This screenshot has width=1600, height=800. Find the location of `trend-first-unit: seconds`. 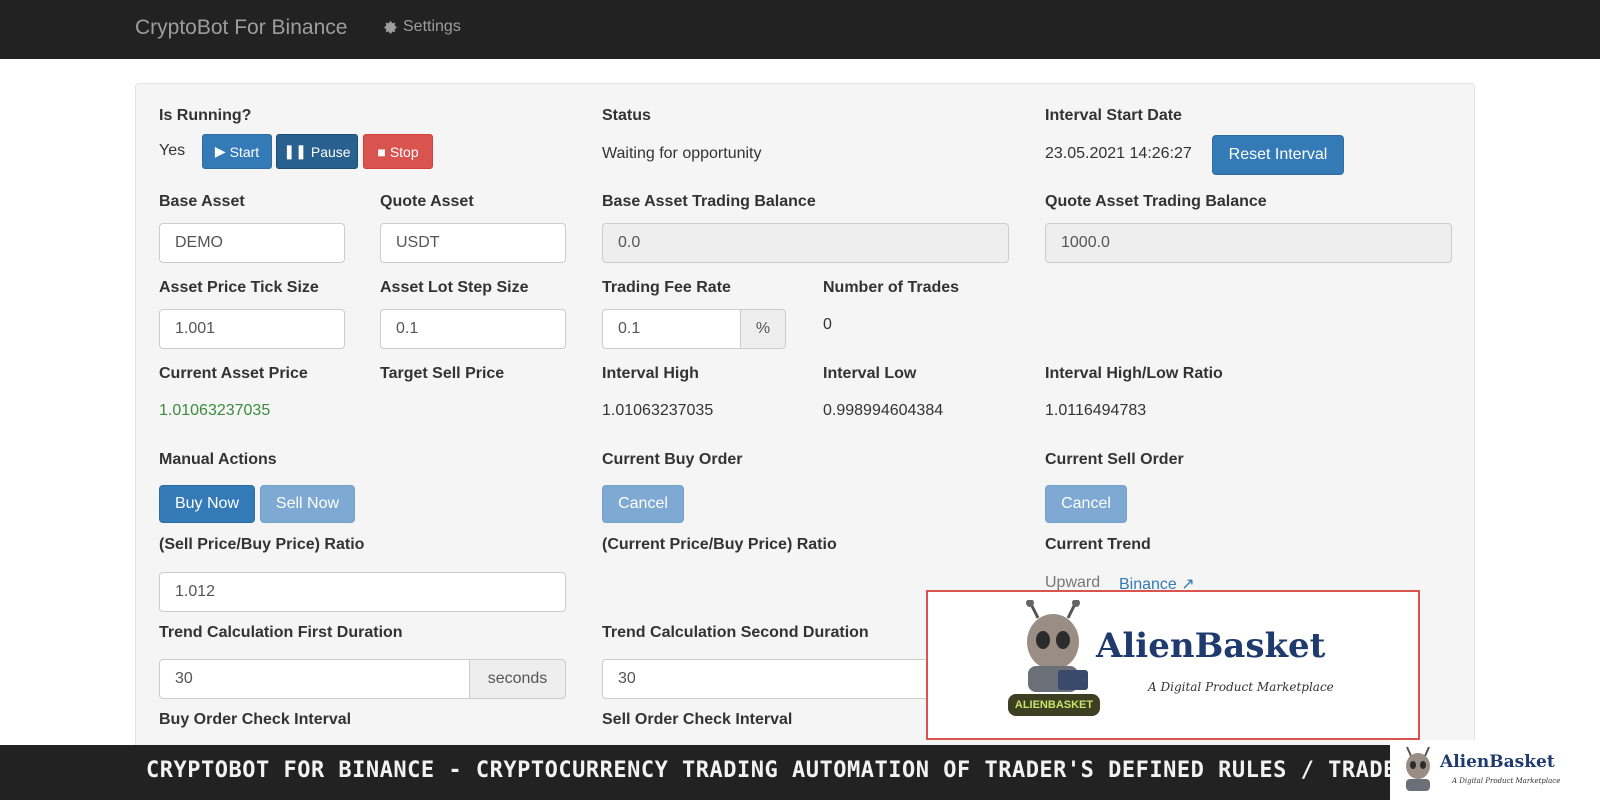

trend-first-unit: seconds is located at coordinates (517, 679).